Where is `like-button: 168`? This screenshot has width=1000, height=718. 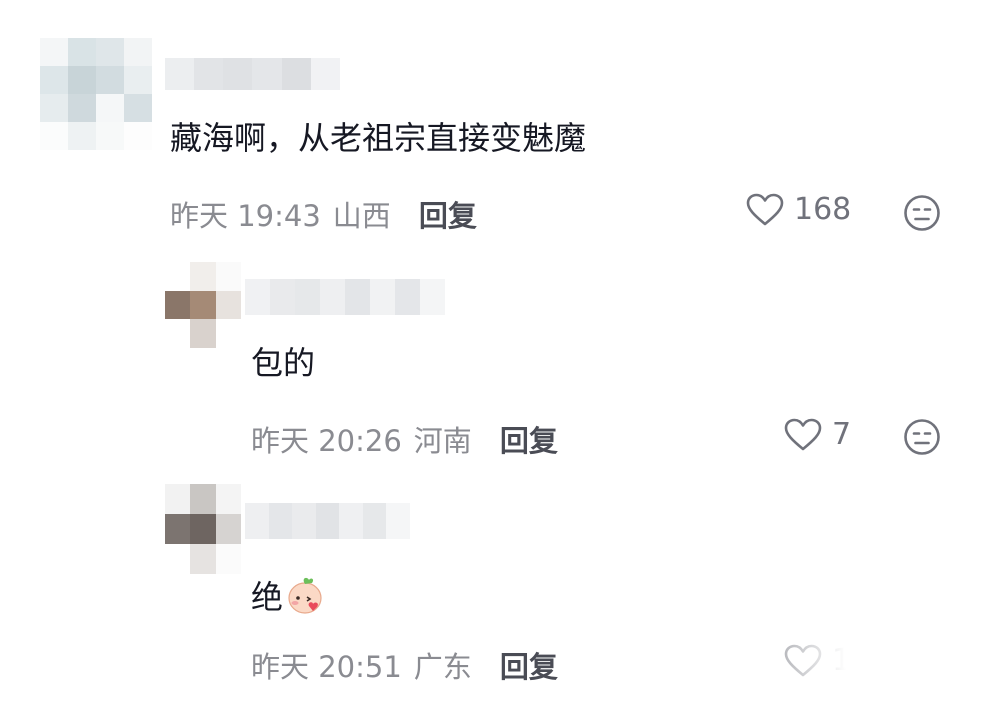 like-button: 168 is located at coordinates (798, 209).